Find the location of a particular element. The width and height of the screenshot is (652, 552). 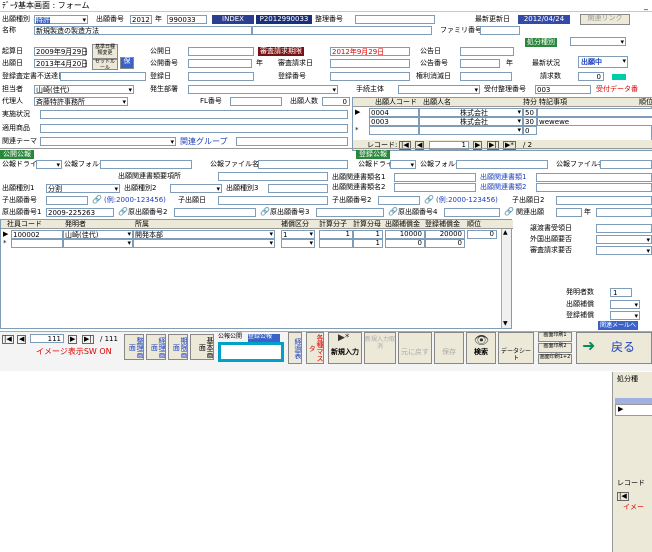

inventor-cell is located at coordinates (98, 243).